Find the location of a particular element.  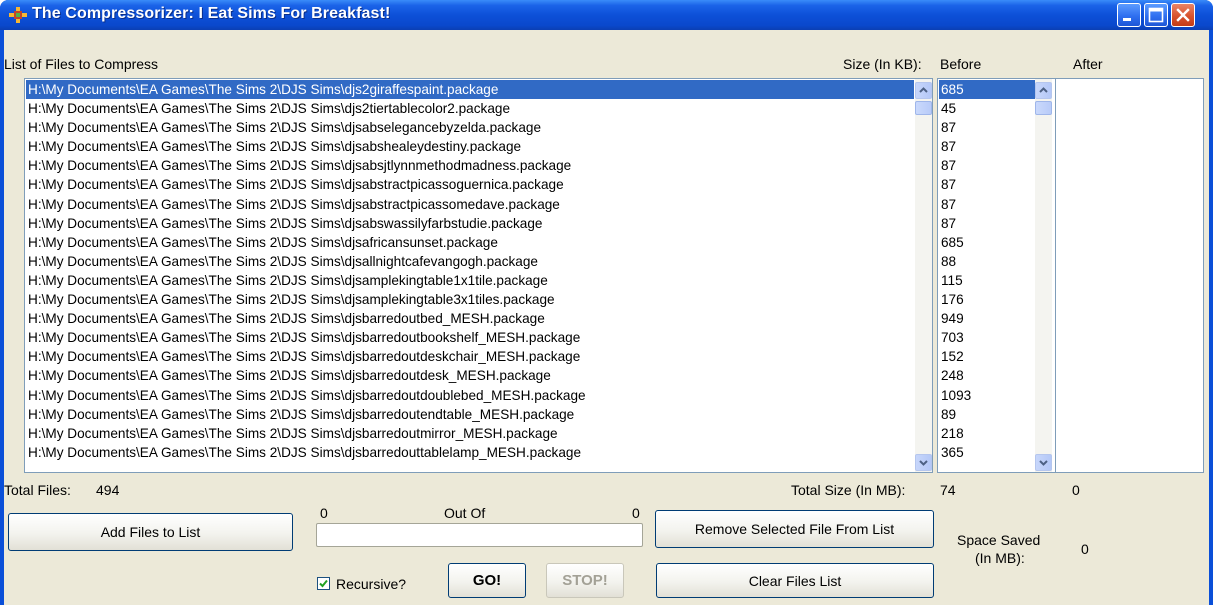

file-list-scroll-thumb is located at coordinates (923, 108).